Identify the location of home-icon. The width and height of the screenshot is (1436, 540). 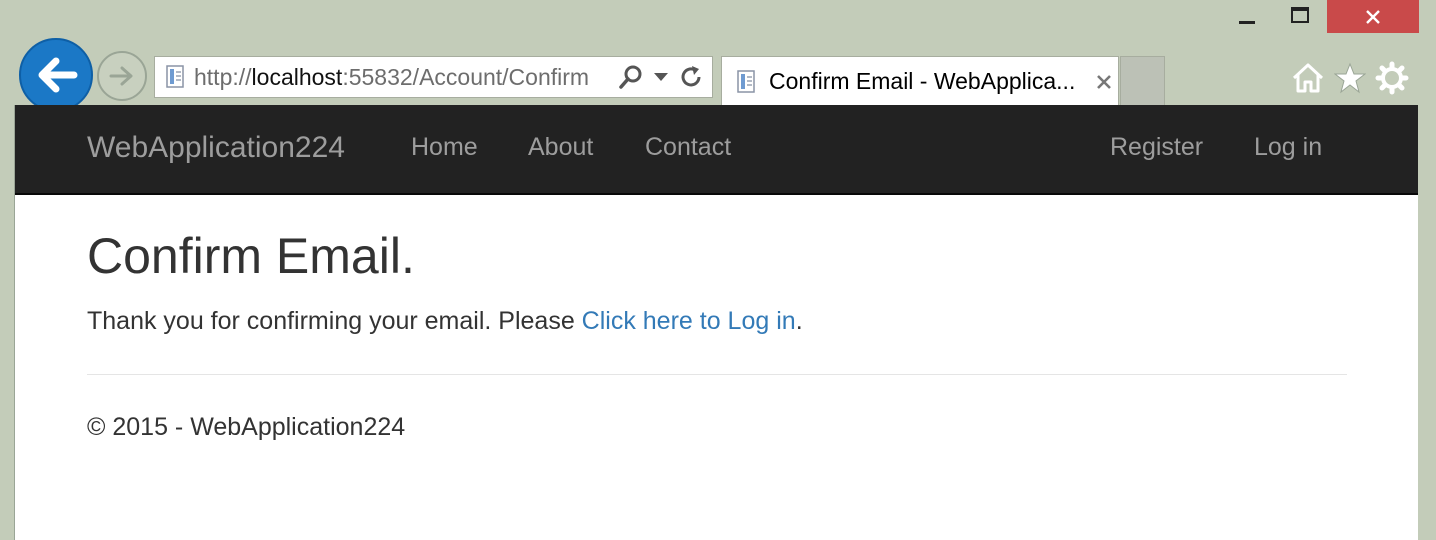
(1308, 78).